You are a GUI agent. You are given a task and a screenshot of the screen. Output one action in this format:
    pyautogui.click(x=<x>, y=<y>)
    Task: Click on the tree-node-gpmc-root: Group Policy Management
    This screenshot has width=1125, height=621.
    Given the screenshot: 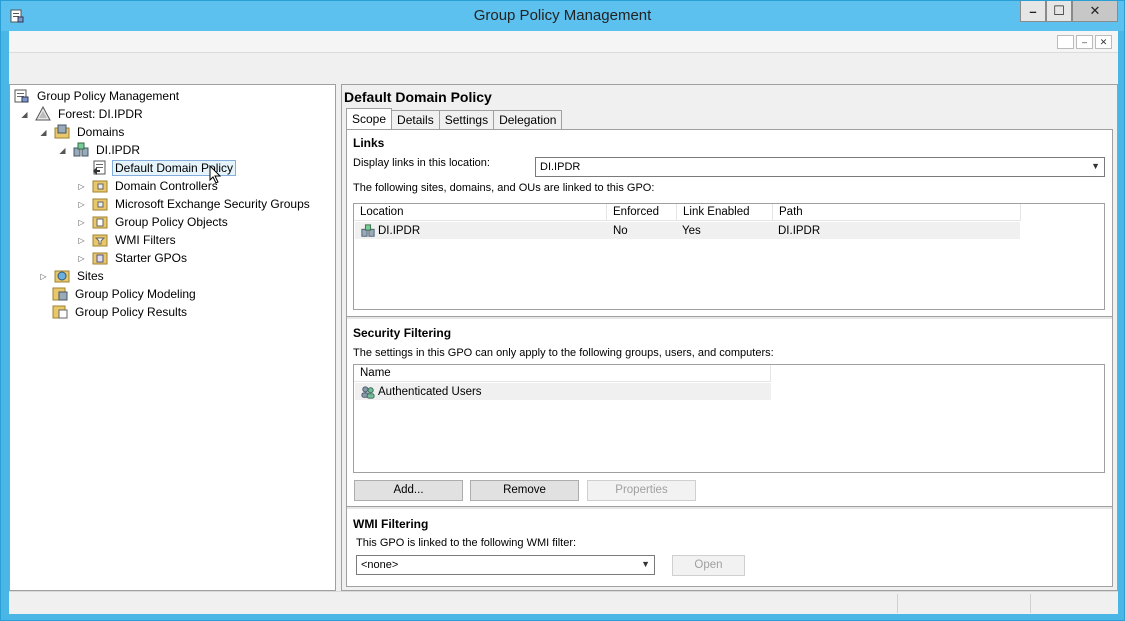 What is the action you would take?
    pyautogui.click(x=98, y=96)
    